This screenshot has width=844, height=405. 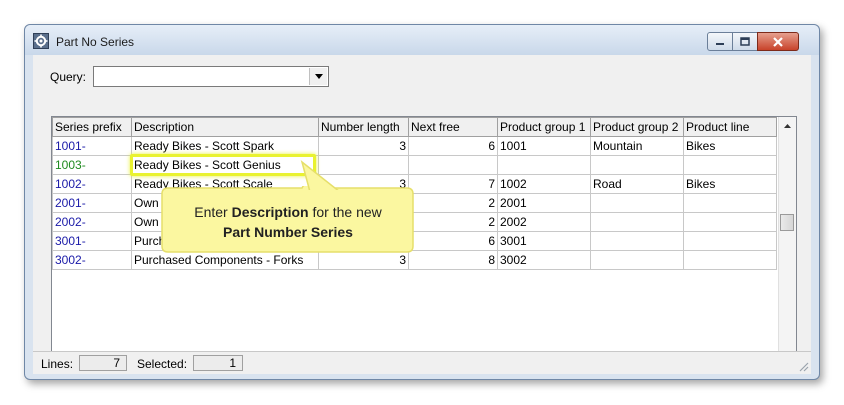 I want to click on query-dropdown-arrow, so click(x=318, y=76).